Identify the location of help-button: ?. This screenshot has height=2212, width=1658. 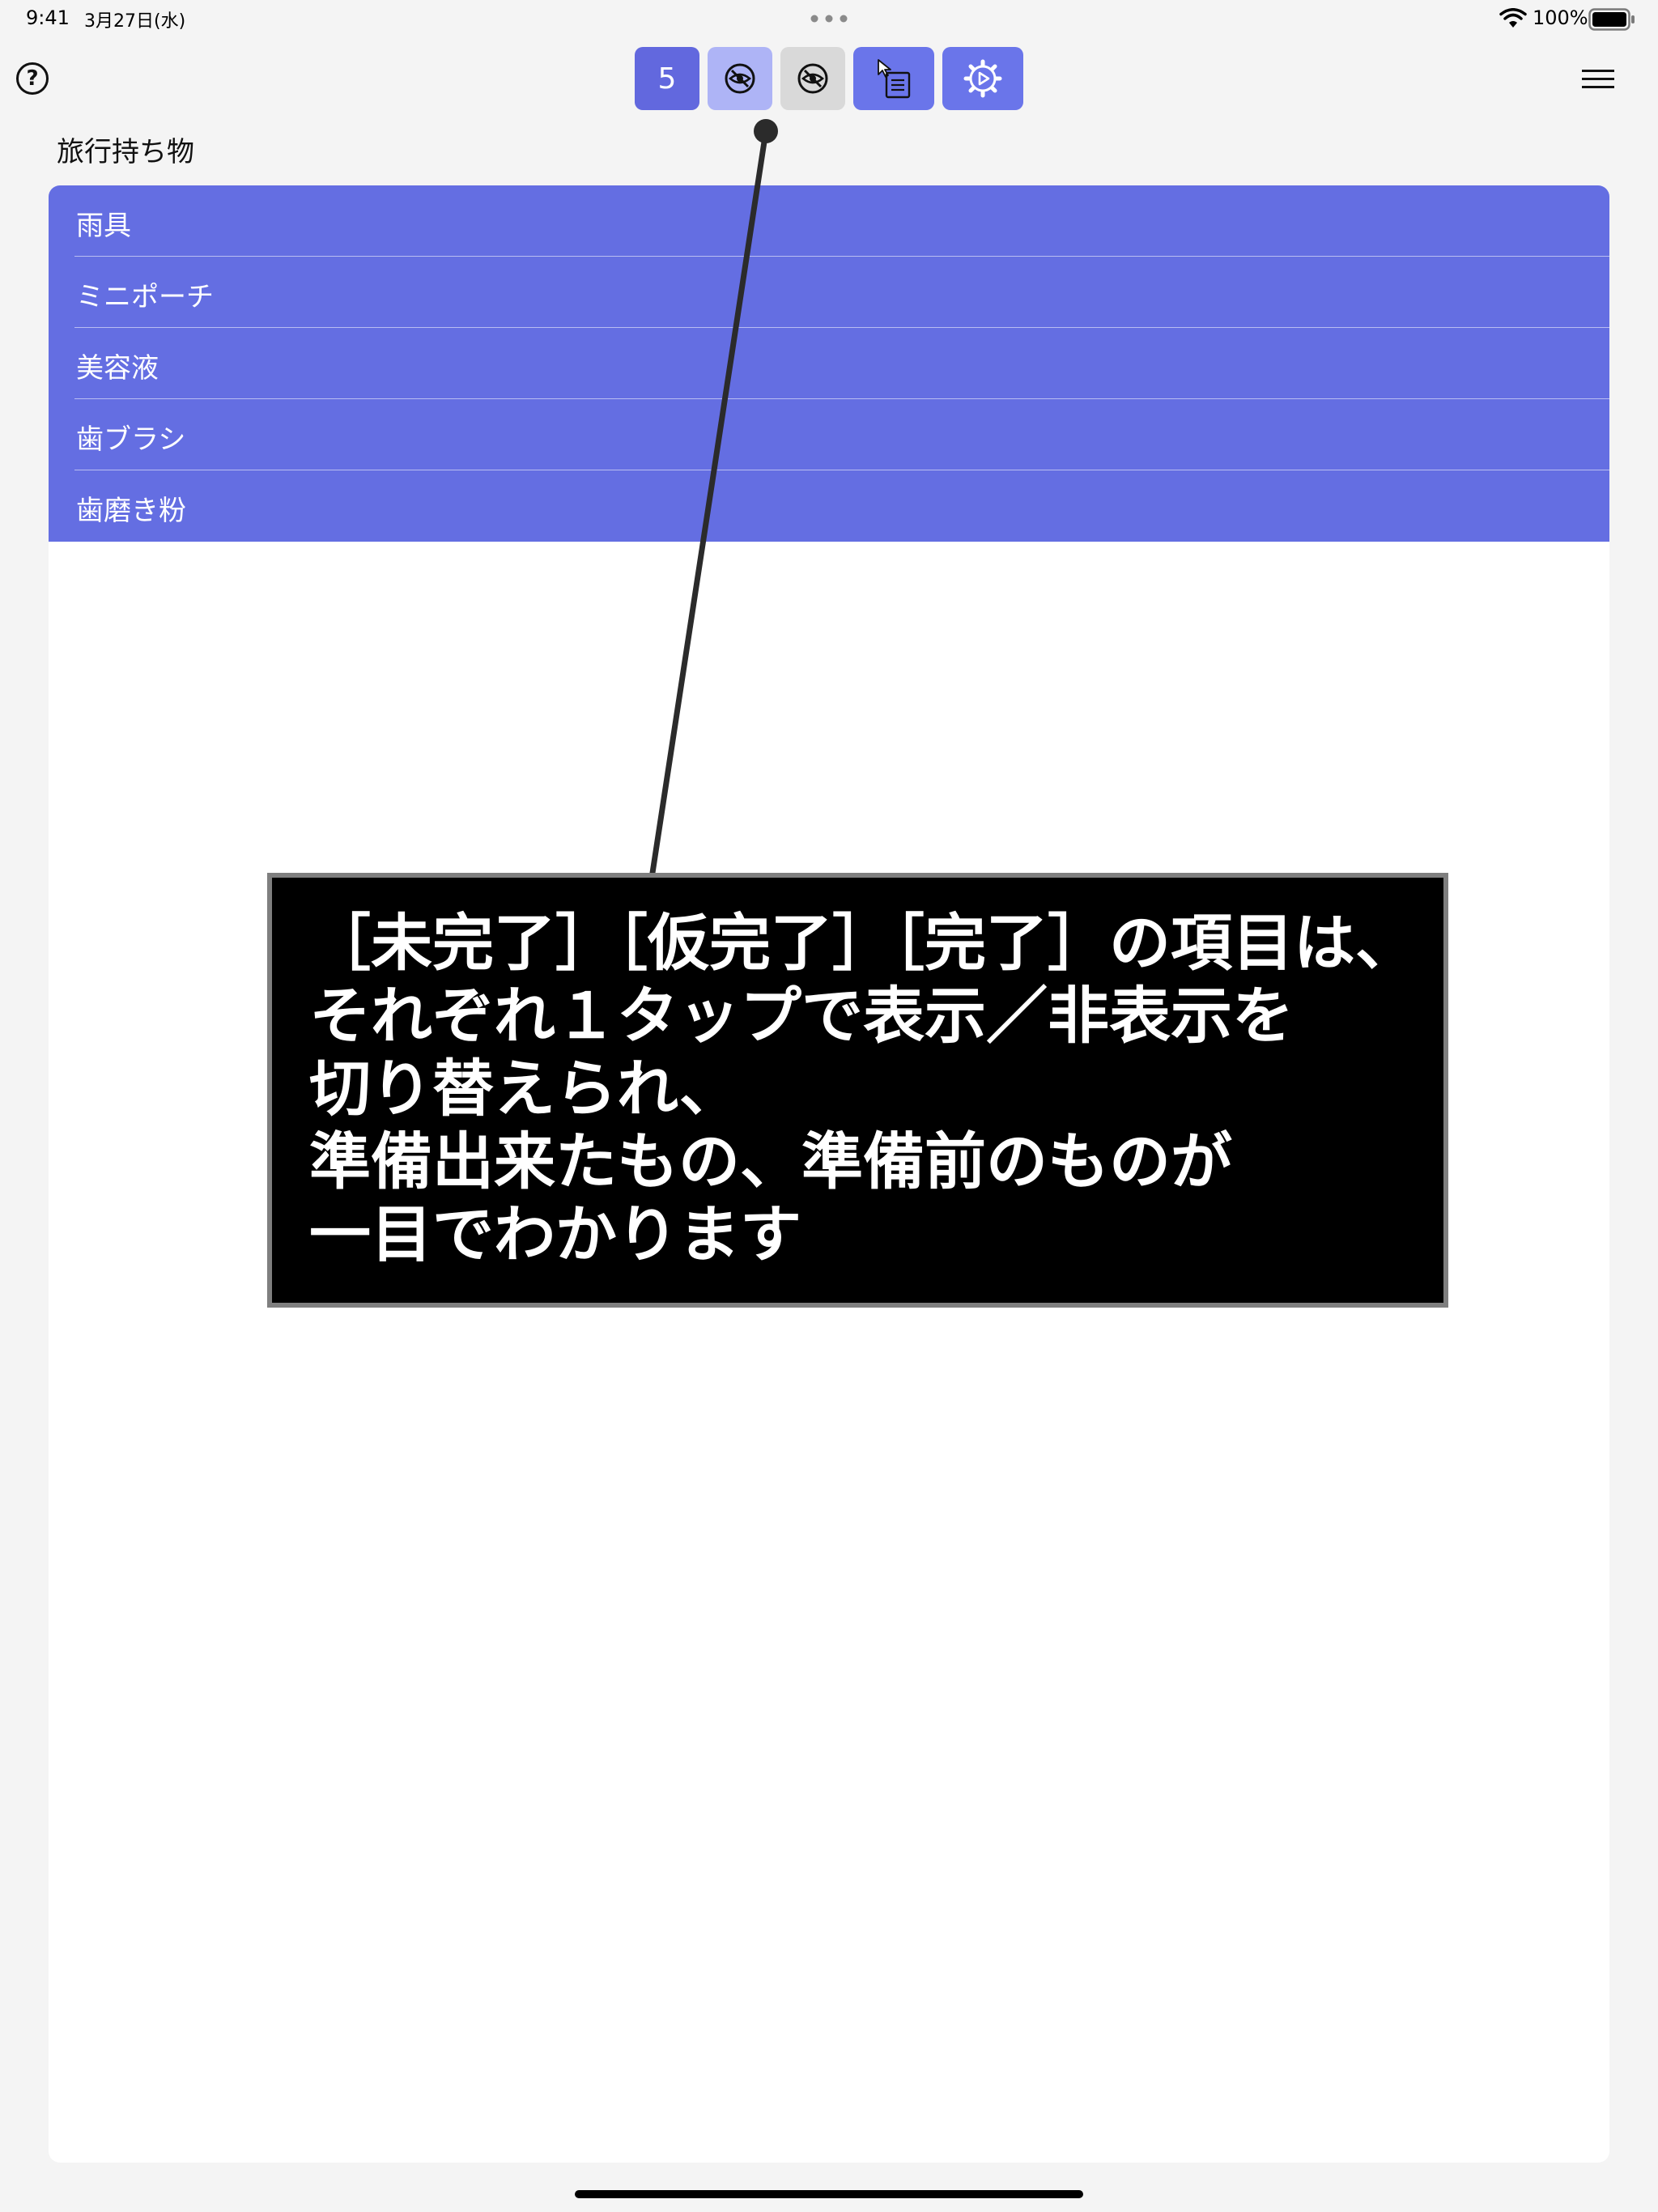
(32, 78).